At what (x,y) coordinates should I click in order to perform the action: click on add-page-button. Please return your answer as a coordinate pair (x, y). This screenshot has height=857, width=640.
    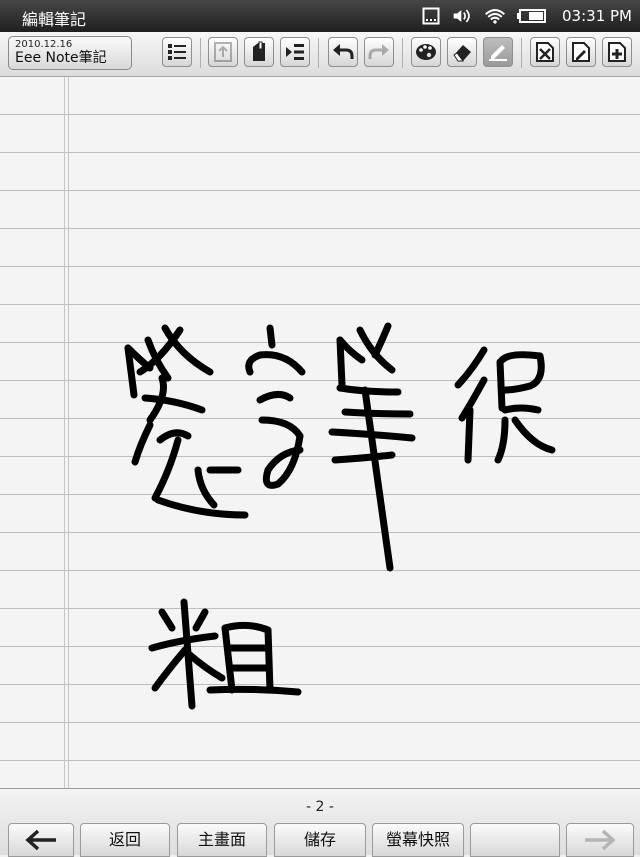
    Looking at the image, I should click on (617, 52).